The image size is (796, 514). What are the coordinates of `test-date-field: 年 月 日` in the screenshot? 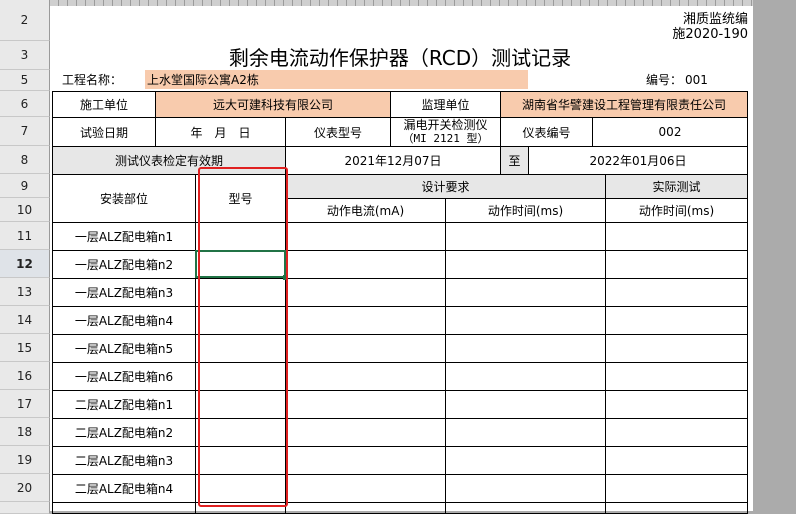 It's located at (220, 132).